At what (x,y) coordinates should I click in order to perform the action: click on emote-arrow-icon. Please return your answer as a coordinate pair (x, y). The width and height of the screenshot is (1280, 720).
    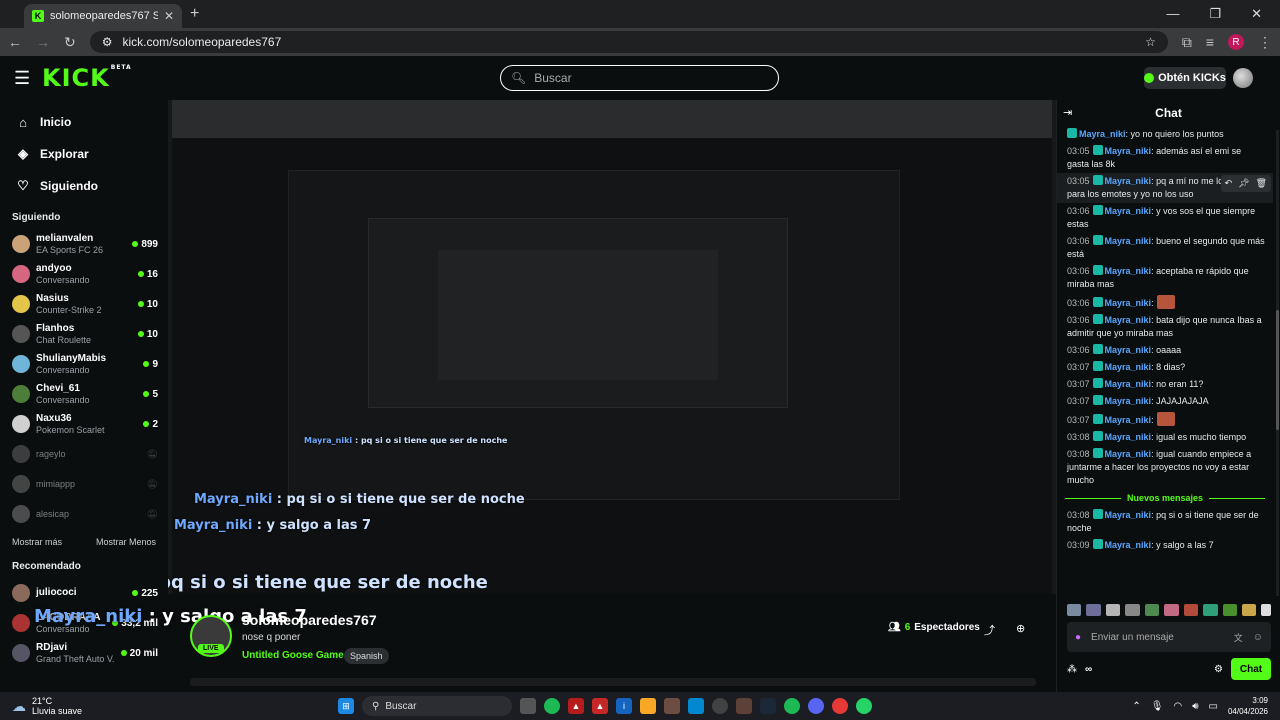
    Looking at the image, I should click on (1266, 610).